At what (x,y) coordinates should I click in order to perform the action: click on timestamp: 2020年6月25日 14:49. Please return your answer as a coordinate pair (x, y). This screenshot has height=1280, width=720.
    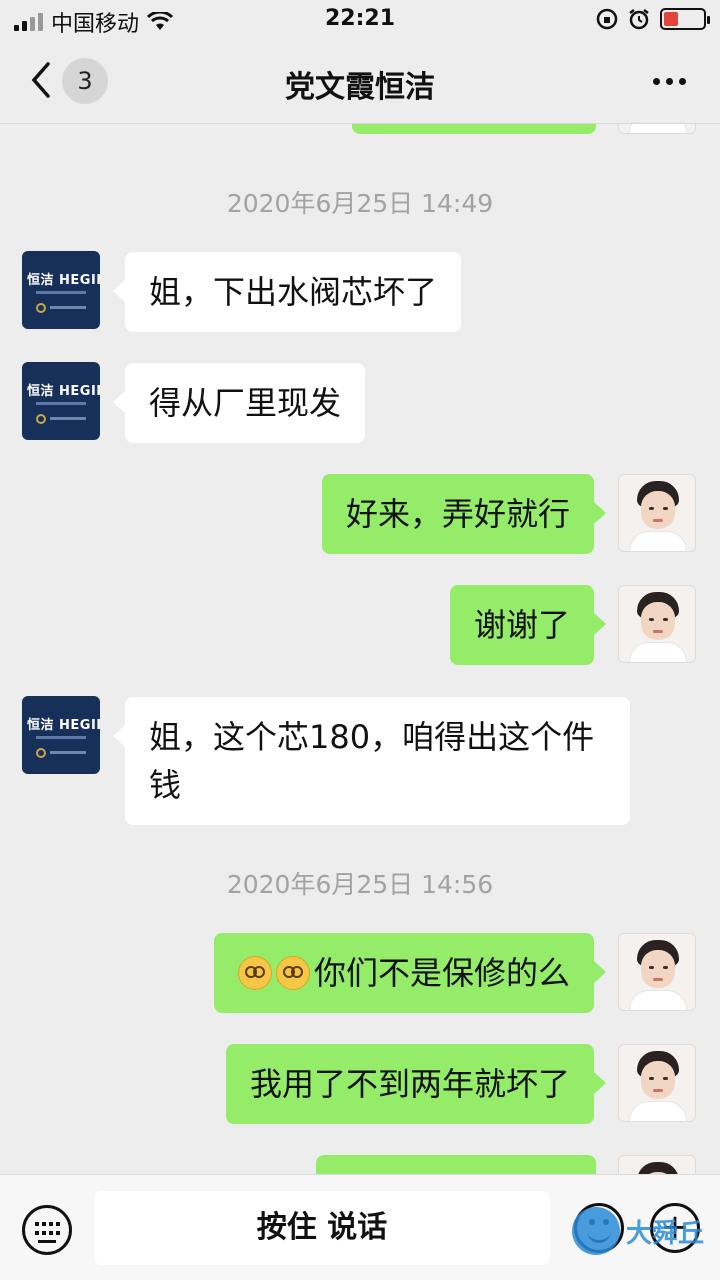
    Looking at the image, I should click on (360, 203).